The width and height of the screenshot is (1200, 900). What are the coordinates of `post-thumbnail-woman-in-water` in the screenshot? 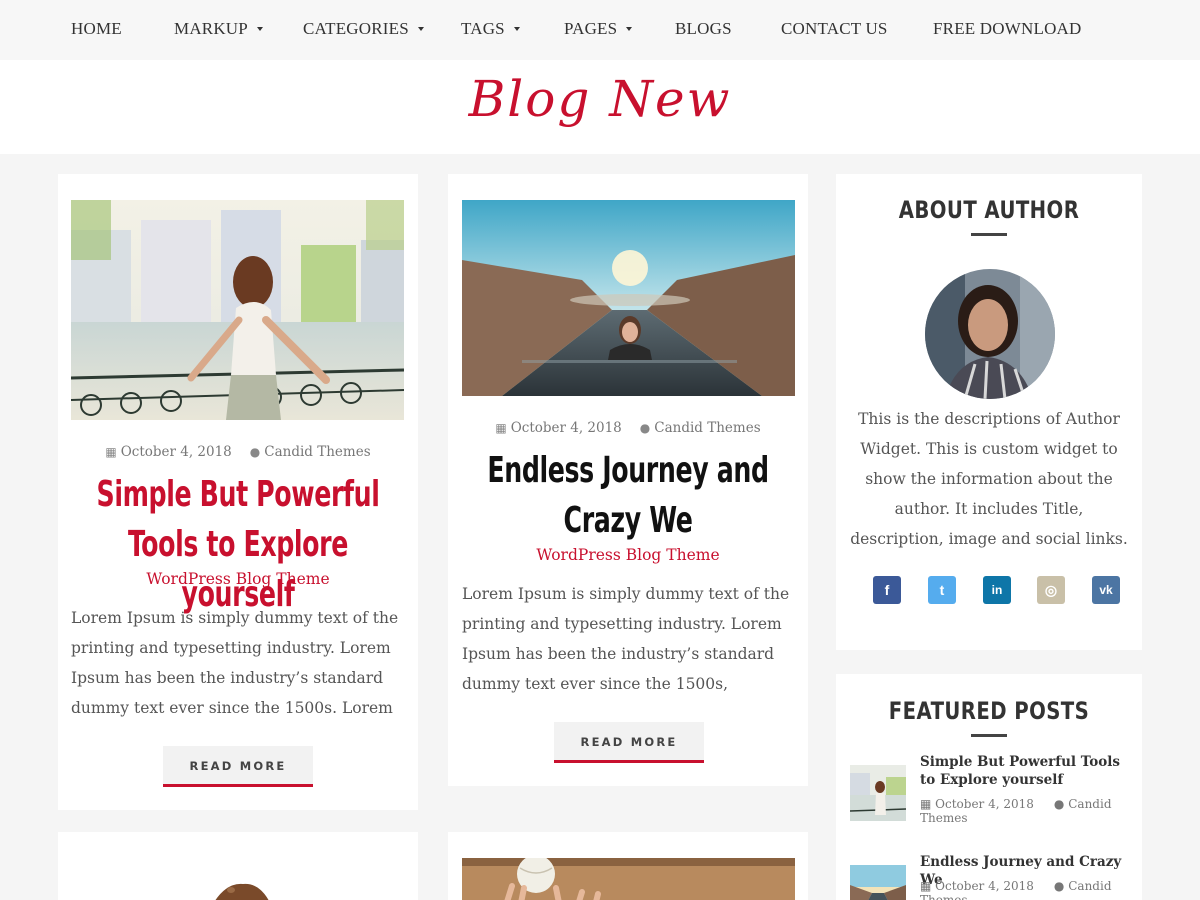 It's located at (628, 298).